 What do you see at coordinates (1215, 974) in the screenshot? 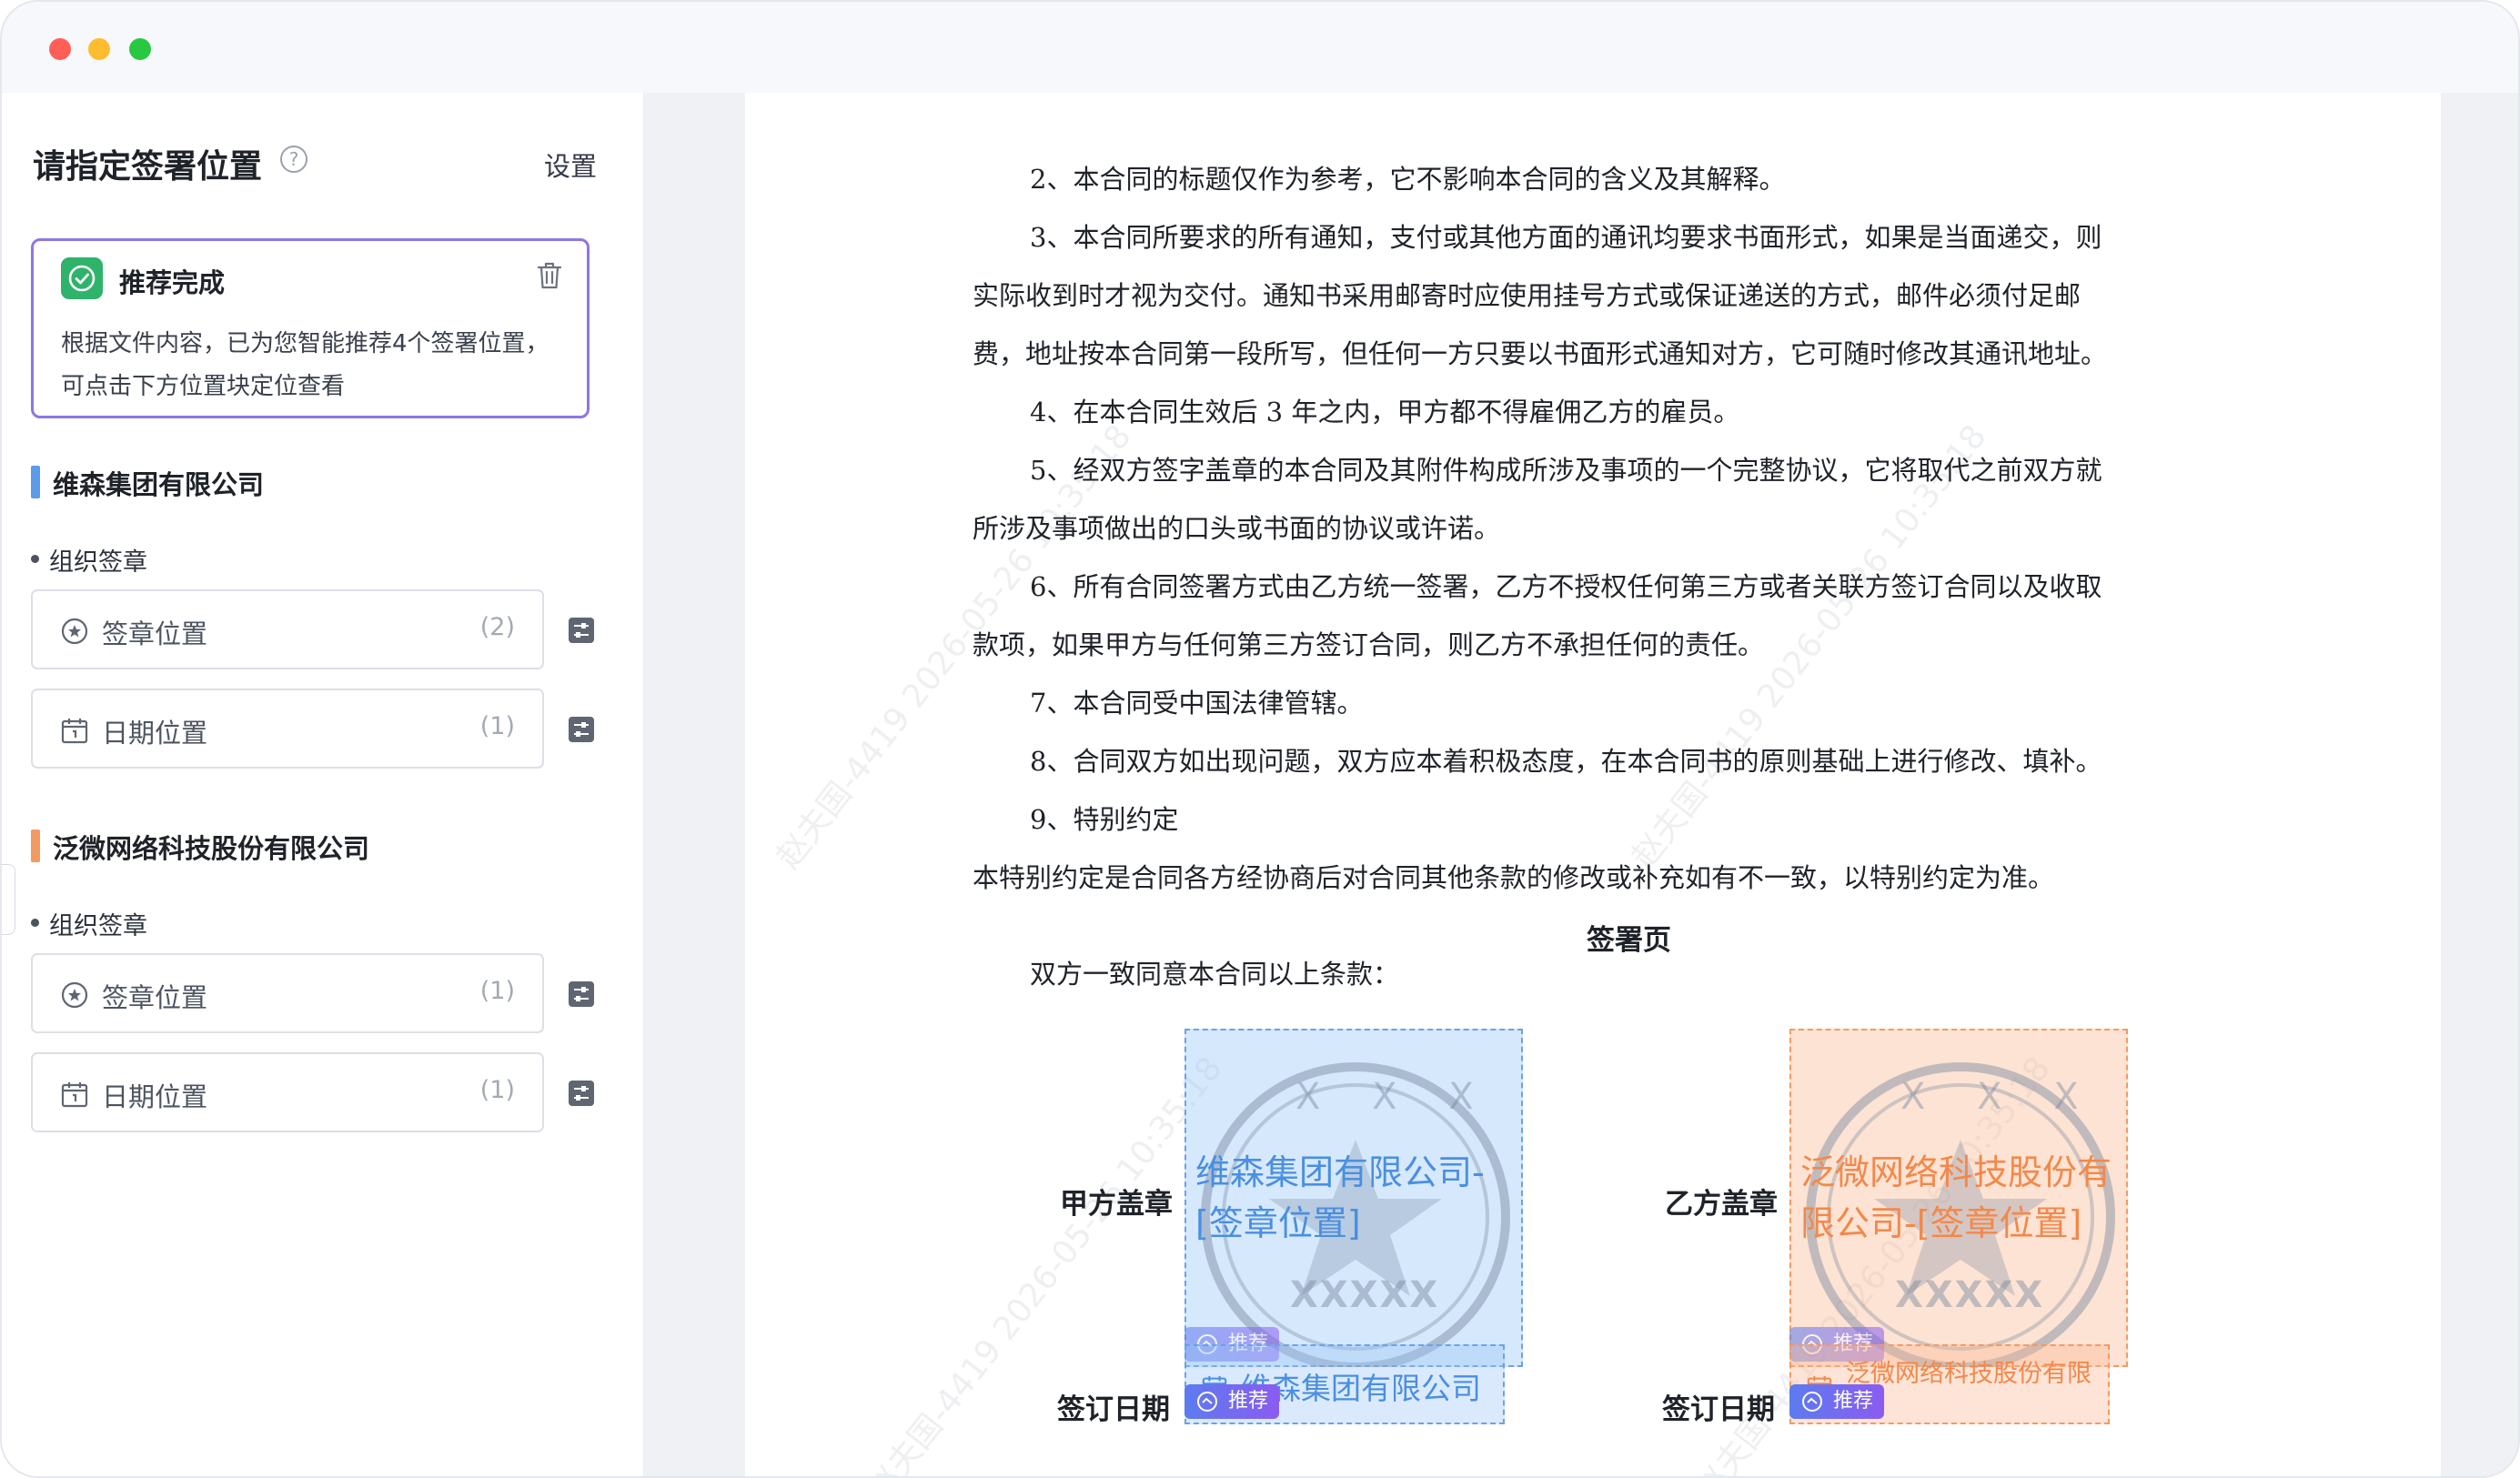
I see `agree-line: 双方一致同意本合同以上条款：` at bounding box center [1215, 974].